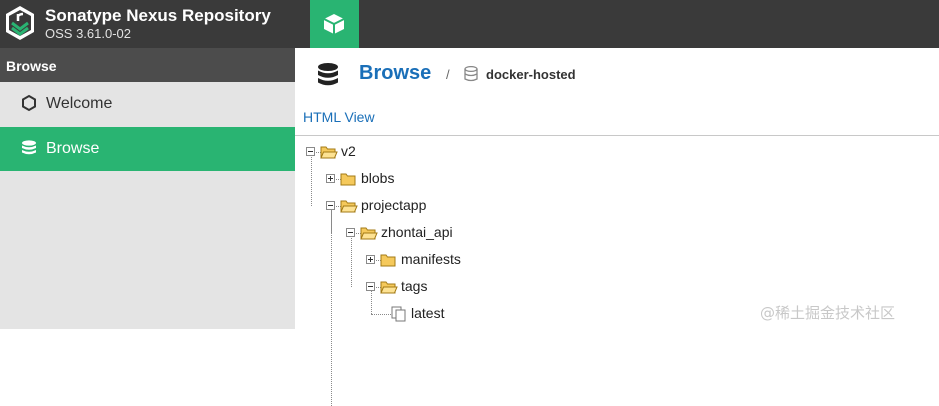 The image size is (939, 406). Describe the element at coordinates (431, 259) in the screenshot. I see `tree-item-folder: manifests` at that location.